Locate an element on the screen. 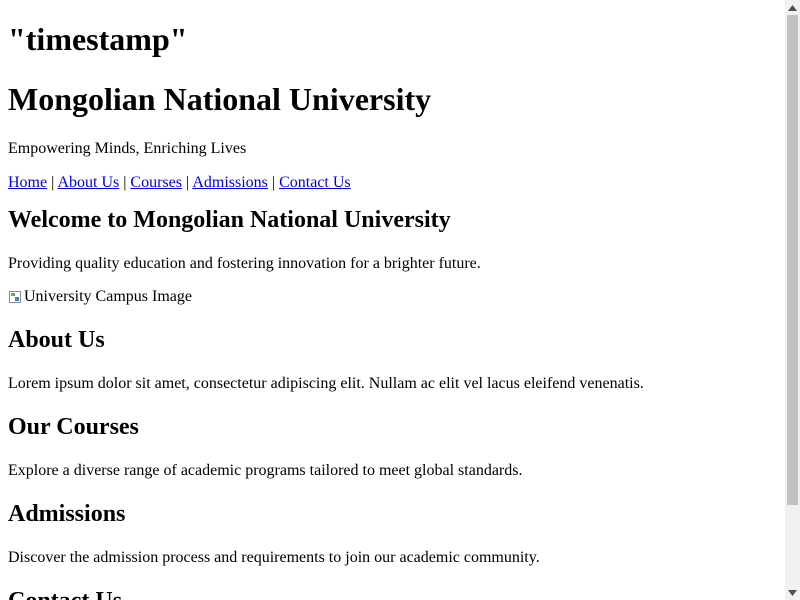 The height and width of the screenshot is (600, 800). scroll-down-arrow-icon is located at coordinates (792, 592).